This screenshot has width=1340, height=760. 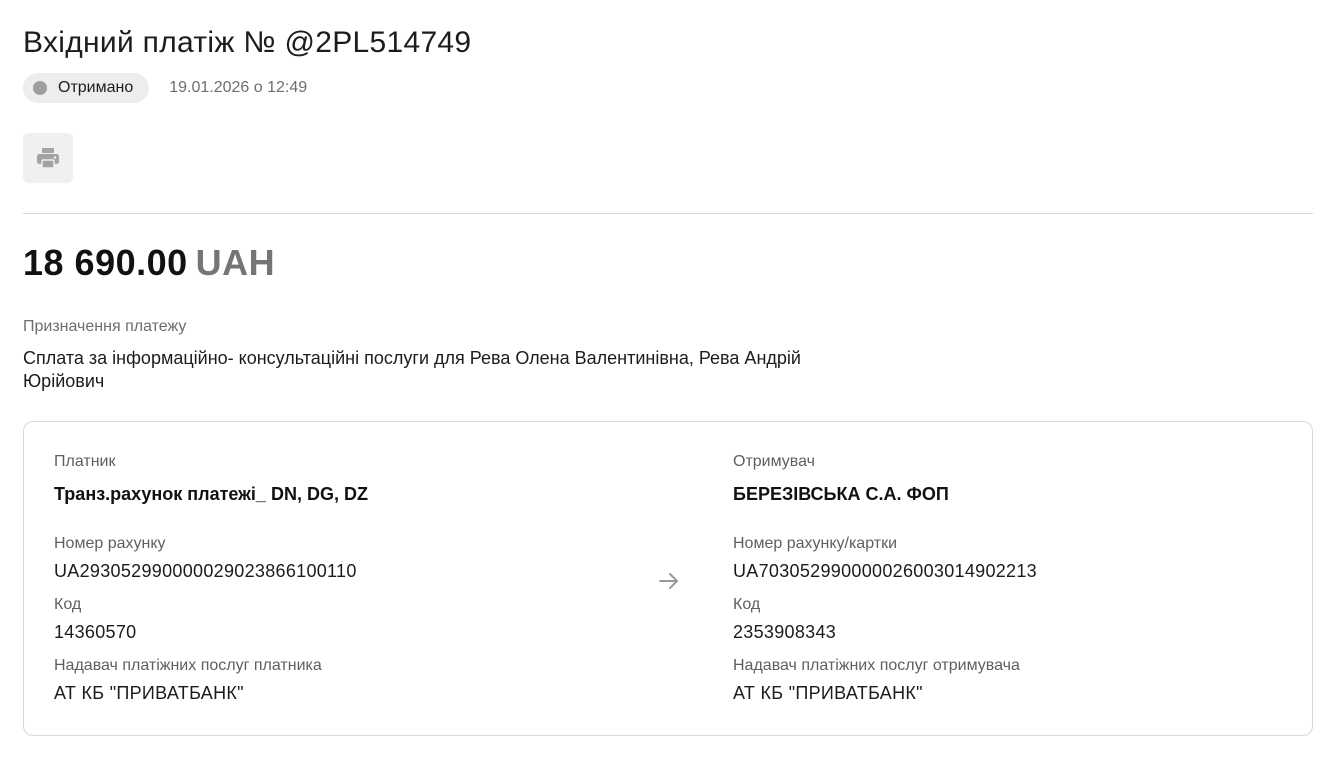 I want to click on amount-currency: UAH, so click(x=235, y=262).